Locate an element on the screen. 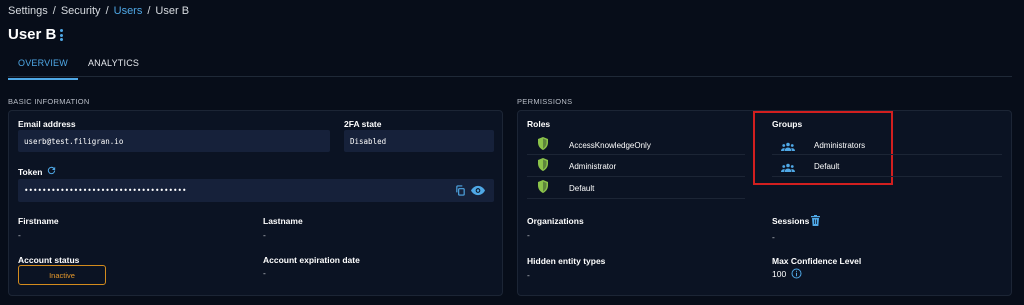 This screenshot has width=1024, height=305. lastname-label: Lastname is located at coordinates (283, 221).